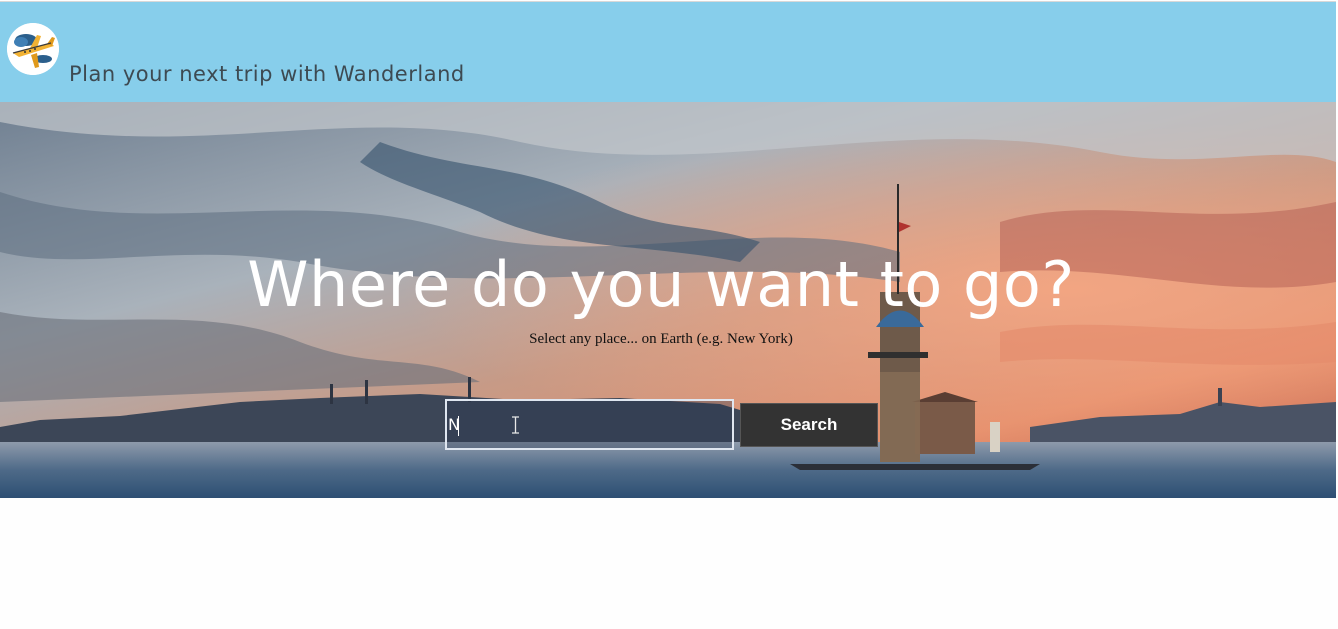 This screenshot has height=629, width=1338. What do you see at coordinates (661, 284) in the screenshot?
I see `hero-headline: Where do you want to go?` at bounding box center [661, 284].